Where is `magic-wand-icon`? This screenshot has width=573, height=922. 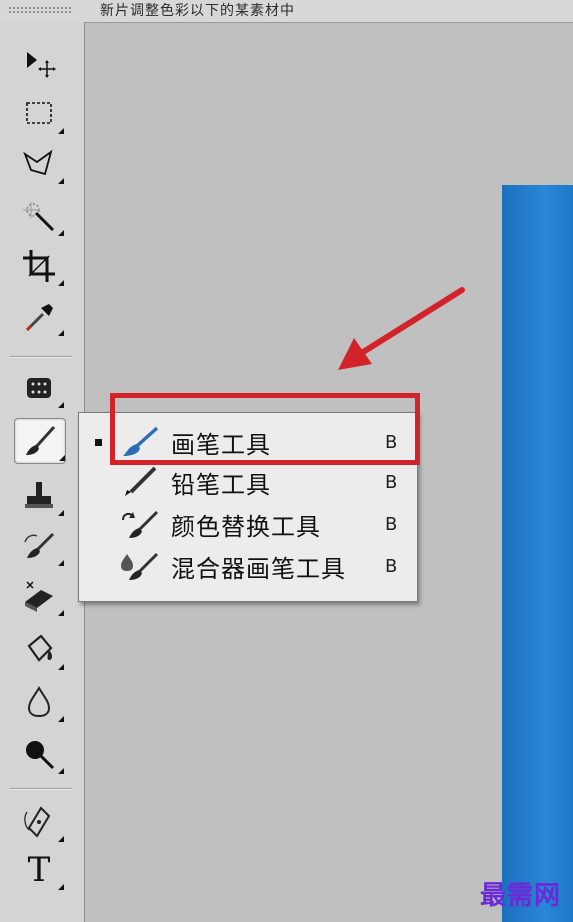 magic-wand-icon is located at coordinates (39, 217).